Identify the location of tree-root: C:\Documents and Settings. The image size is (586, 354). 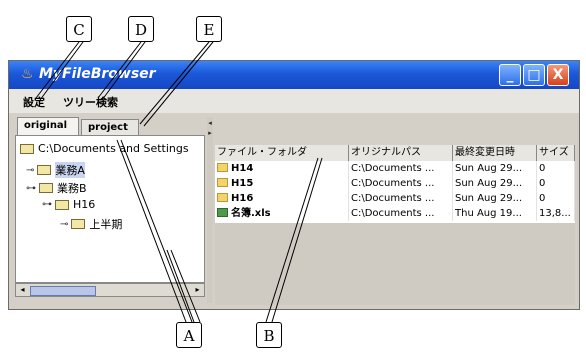
(104, 148).